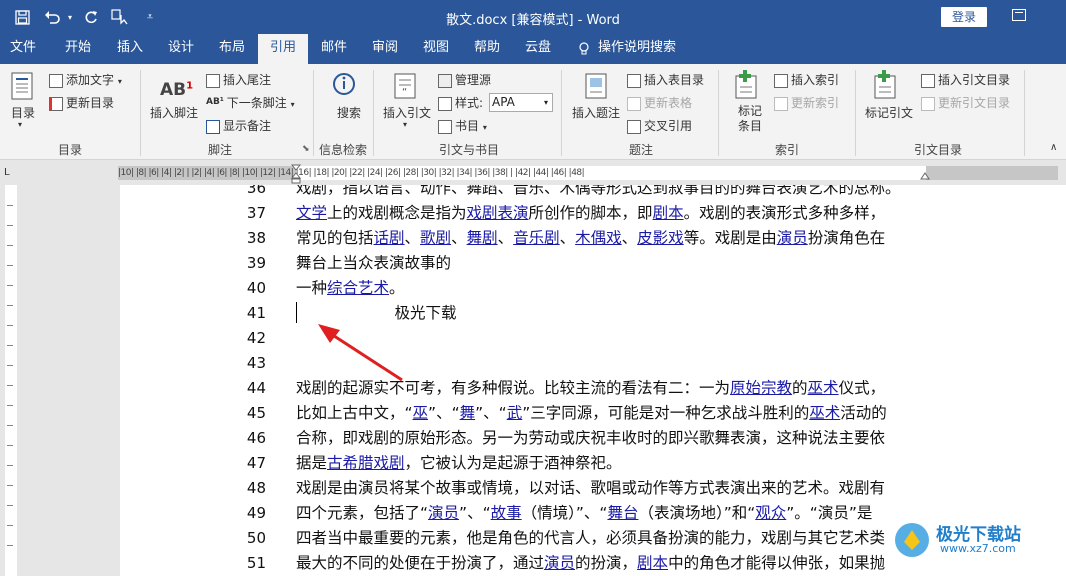  I want to click on footnote-dialog-launcher-icon: ⬊, so click(306, 149).